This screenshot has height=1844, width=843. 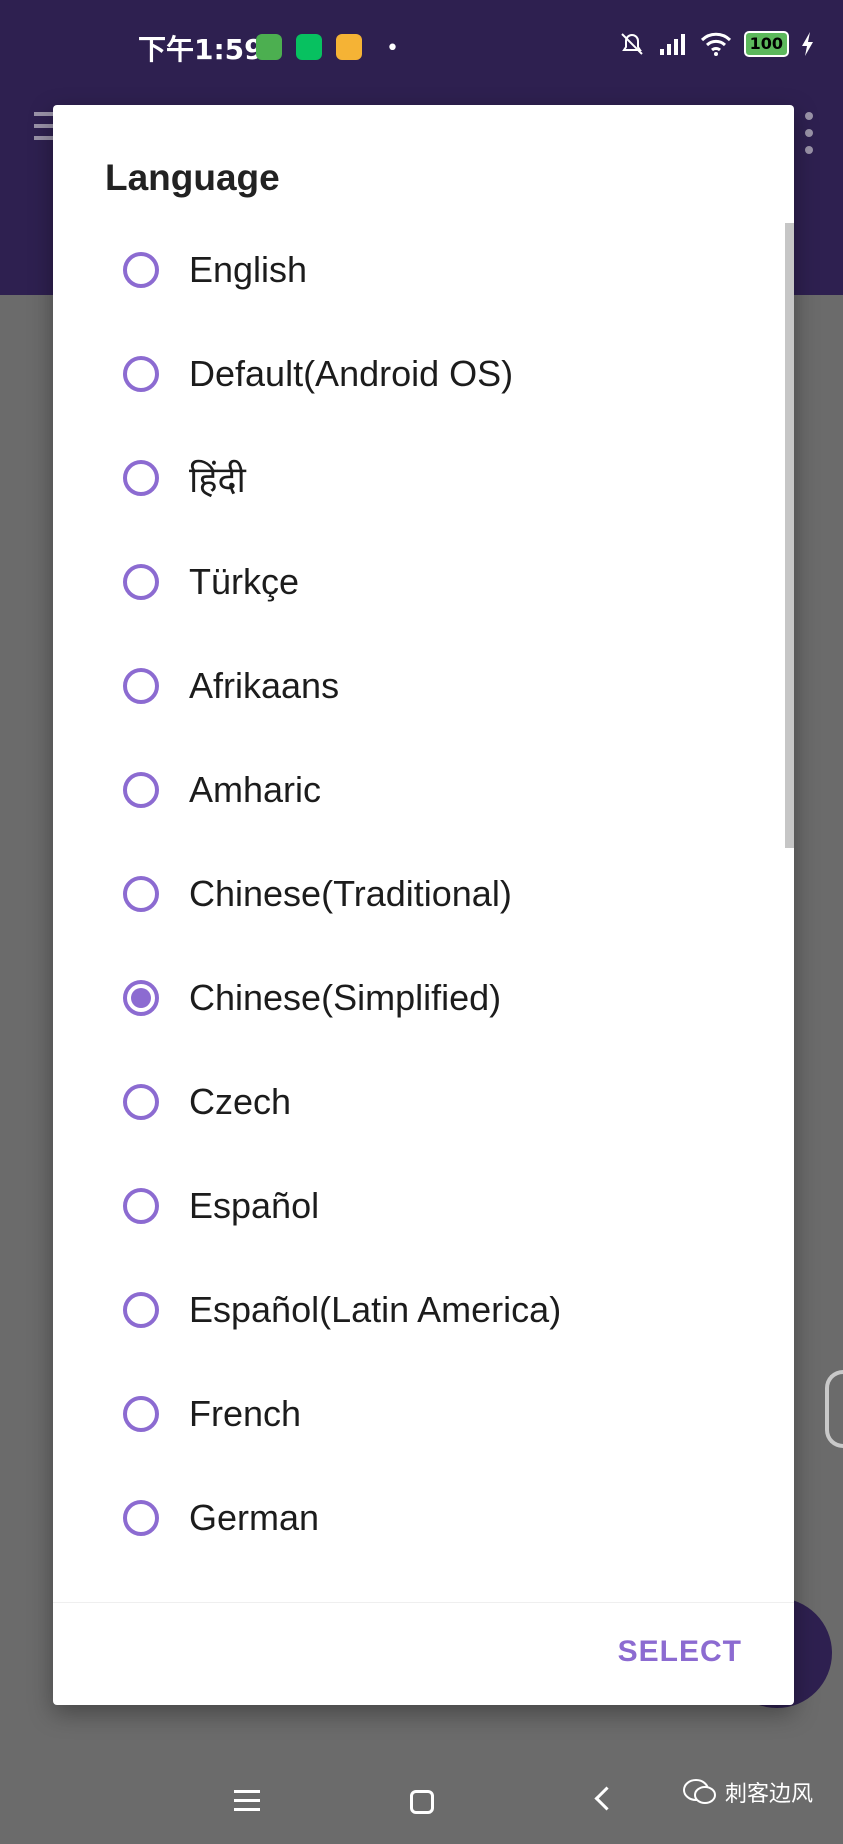 What do you see at coordinates (423, 790) in the screenshot?
I see `language-option-amharic: Amharic` at bounding box center [423, 790].